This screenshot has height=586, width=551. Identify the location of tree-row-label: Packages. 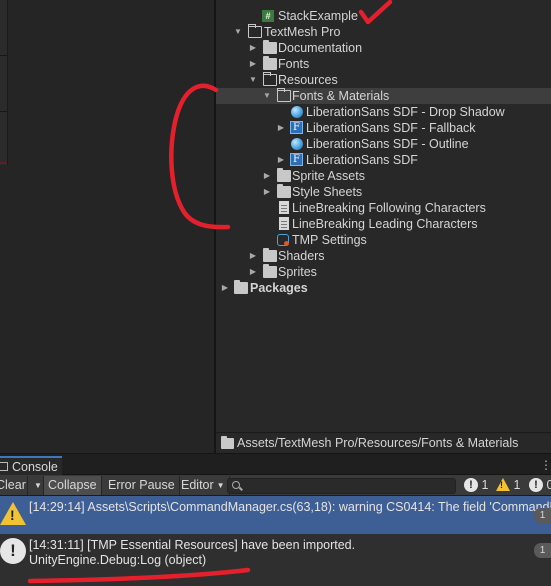
(279, 288).